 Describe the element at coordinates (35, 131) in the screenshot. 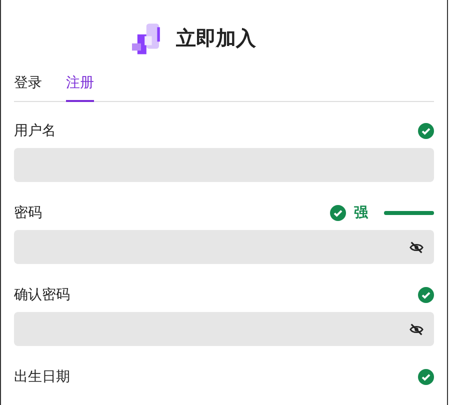

I see `field-label: 用户名` at that location.